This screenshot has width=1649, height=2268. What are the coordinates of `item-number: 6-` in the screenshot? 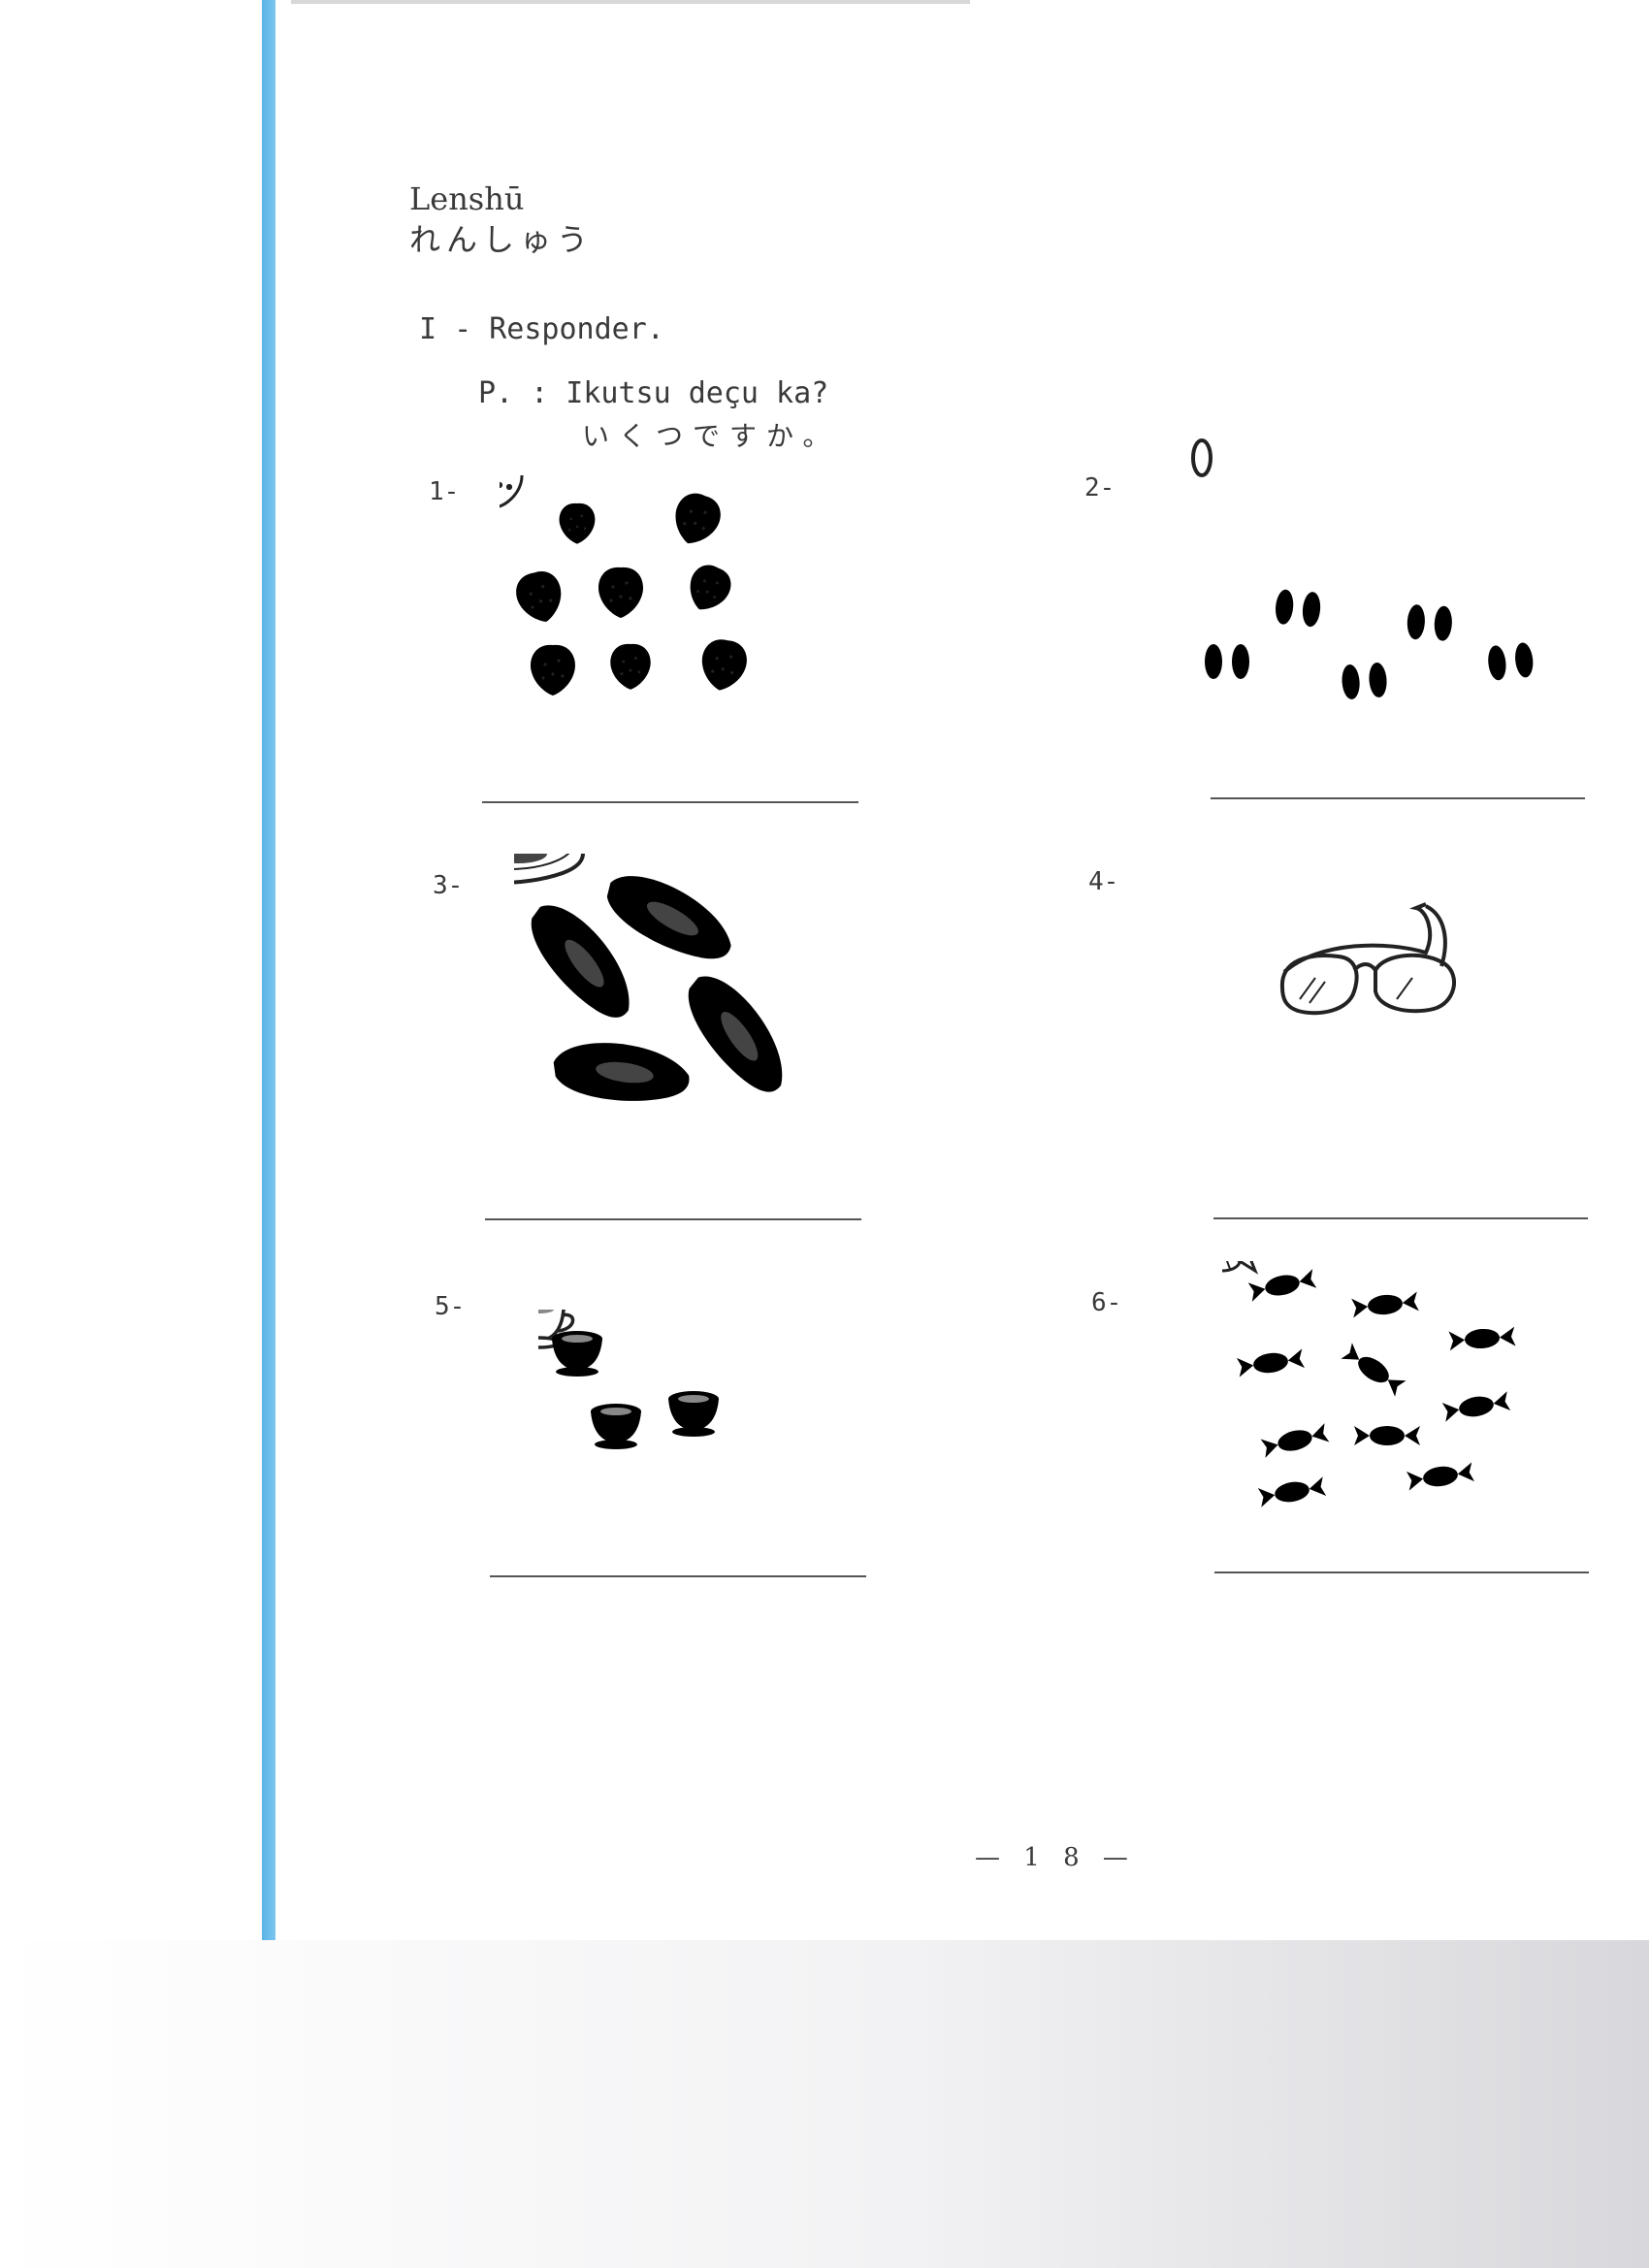 It's located at (1106, 1302).